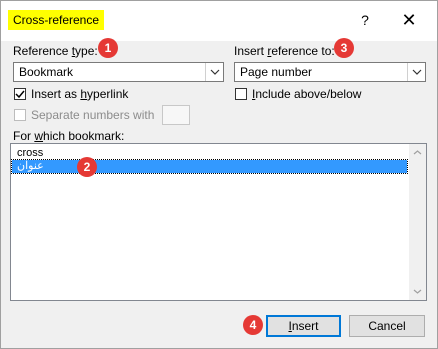 The height and width of the screenshot is (349, 438). Describe the element at coordinates (209, 166) in the screenshot. I see `list-item-selected: عنوان` at that location.